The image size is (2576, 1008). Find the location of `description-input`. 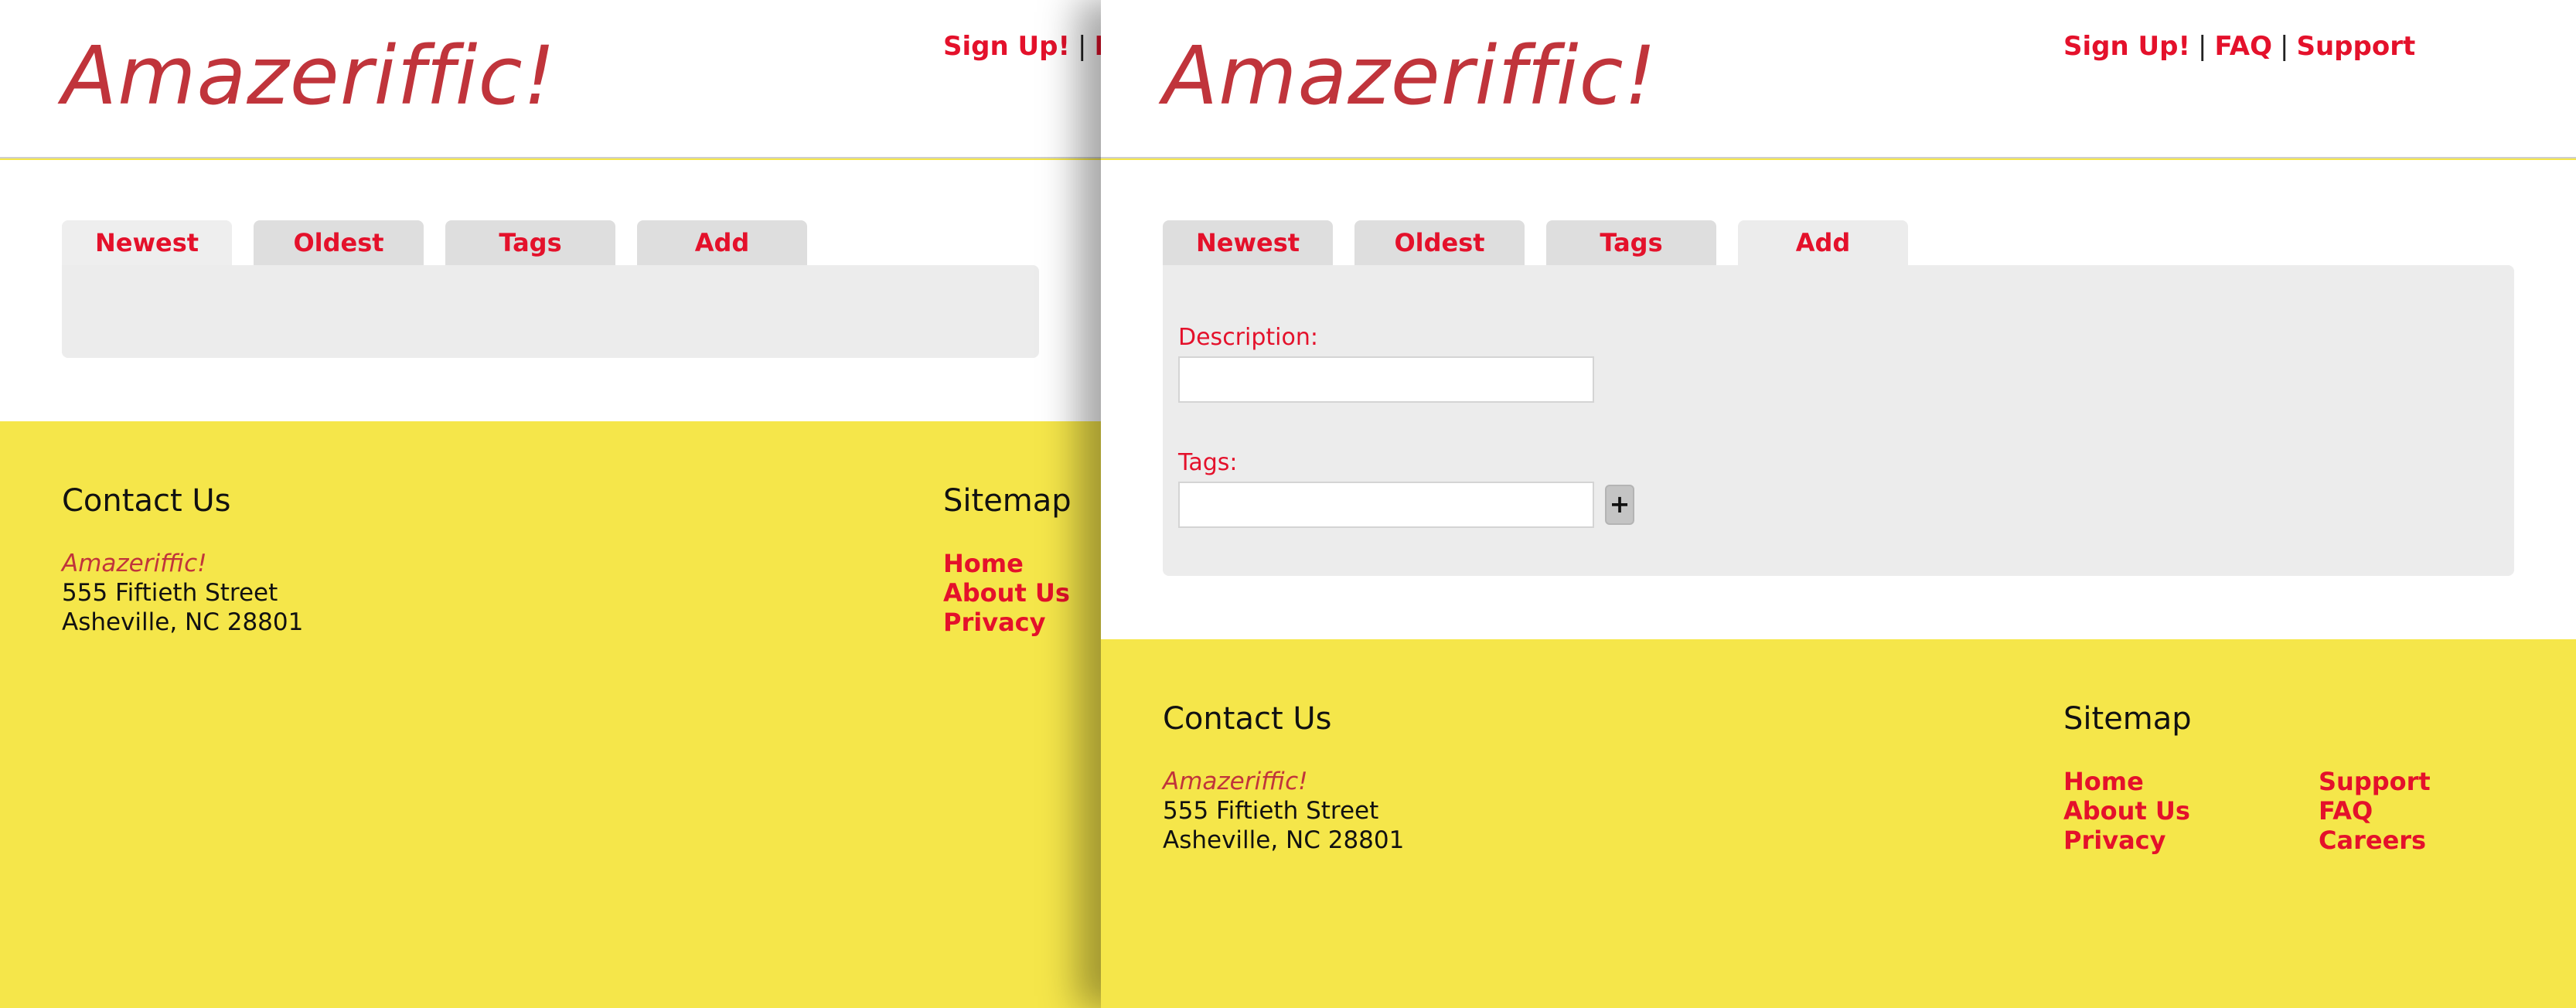

description-input is located at coordinates (1386, 379).